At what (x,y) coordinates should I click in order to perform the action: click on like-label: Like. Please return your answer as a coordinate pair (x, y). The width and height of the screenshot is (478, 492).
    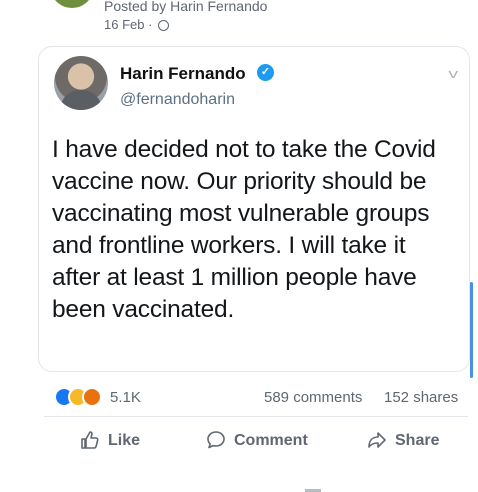
    Looking at the image, I should click on (124, 440).